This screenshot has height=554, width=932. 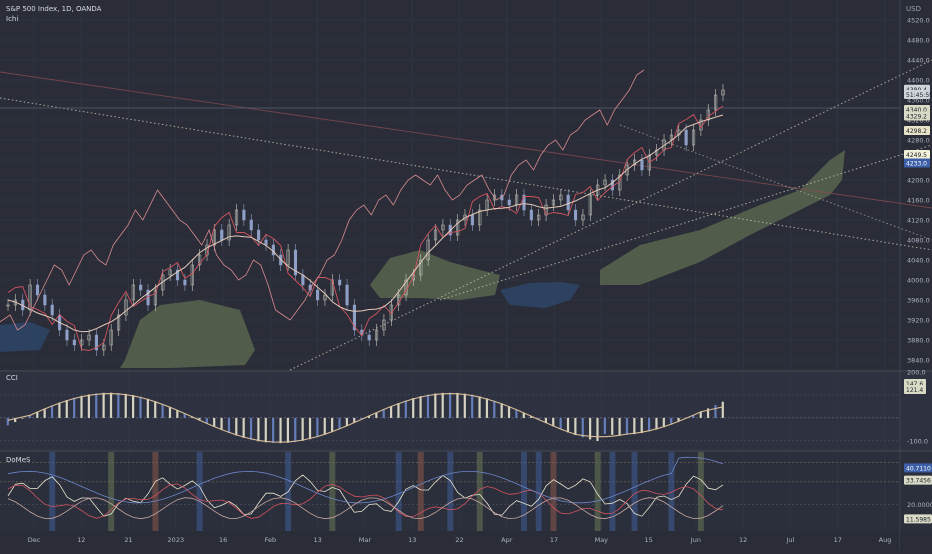 I want to click on bottom-pane-legend: DoMeS, so click(x=18, y=460).